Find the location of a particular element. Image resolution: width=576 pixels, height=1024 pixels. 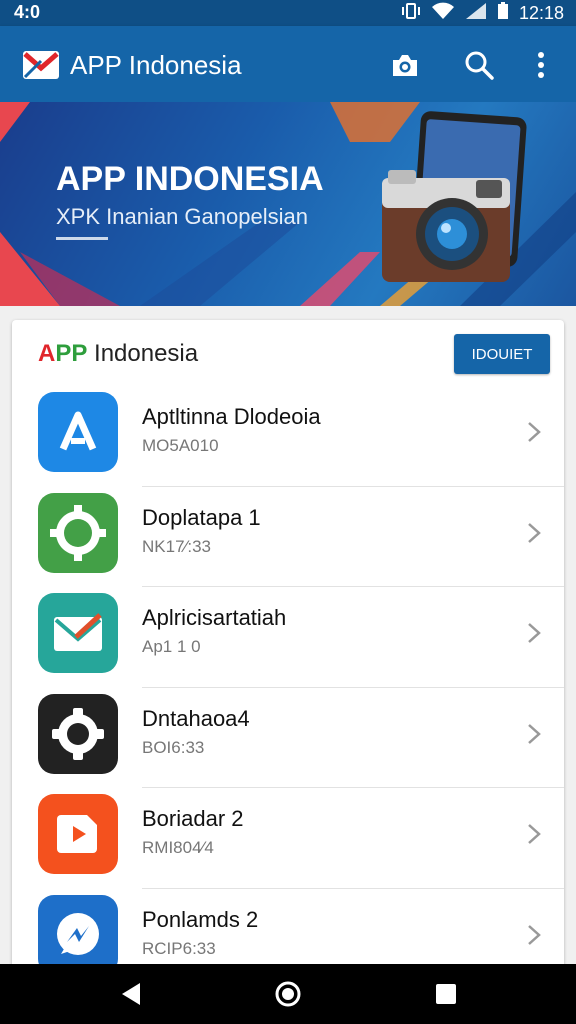

app-subtitle: Ap1 1 0 is located at coordinates (171, 646).